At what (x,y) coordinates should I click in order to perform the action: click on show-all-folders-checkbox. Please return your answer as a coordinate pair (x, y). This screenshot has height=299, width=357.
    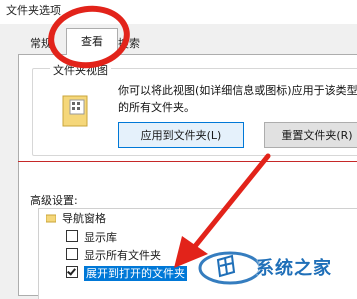
    Looking at the image, I should click on (72, 254).